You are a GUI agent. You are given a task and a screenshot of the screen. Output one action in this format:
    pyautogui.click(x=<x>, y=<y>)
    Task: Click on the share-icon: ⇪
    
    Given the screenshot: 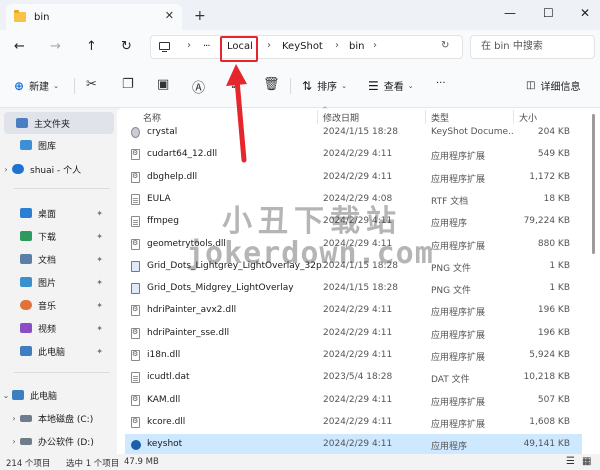 What is the action you would take?
    pyautogui.click(x=233, y=84)
    